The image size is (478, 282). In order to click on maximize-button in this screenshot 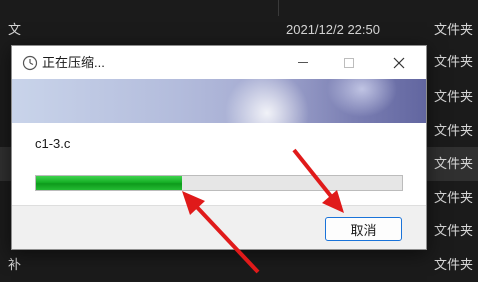, I will do `click(349, 62)`.